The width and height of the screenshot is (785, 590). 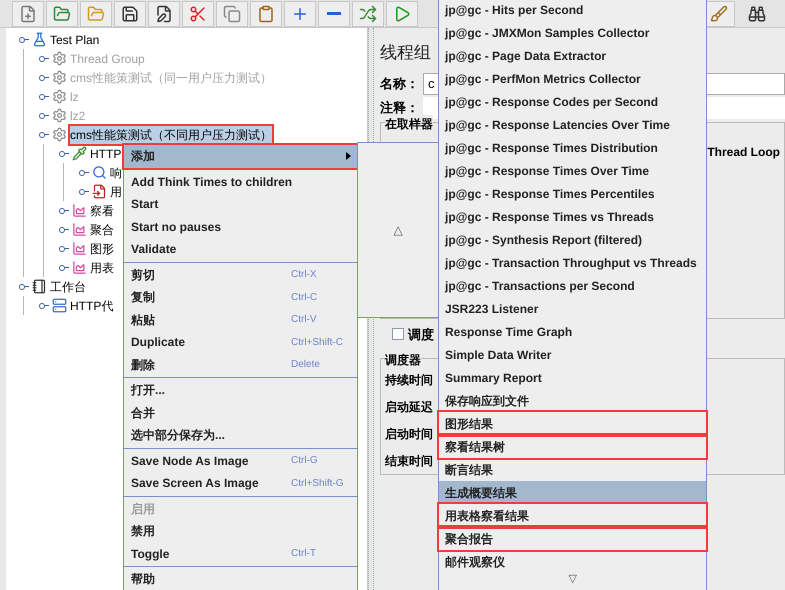 I want to click on tree-node-label: 聚合, so click(x=102, y=229).